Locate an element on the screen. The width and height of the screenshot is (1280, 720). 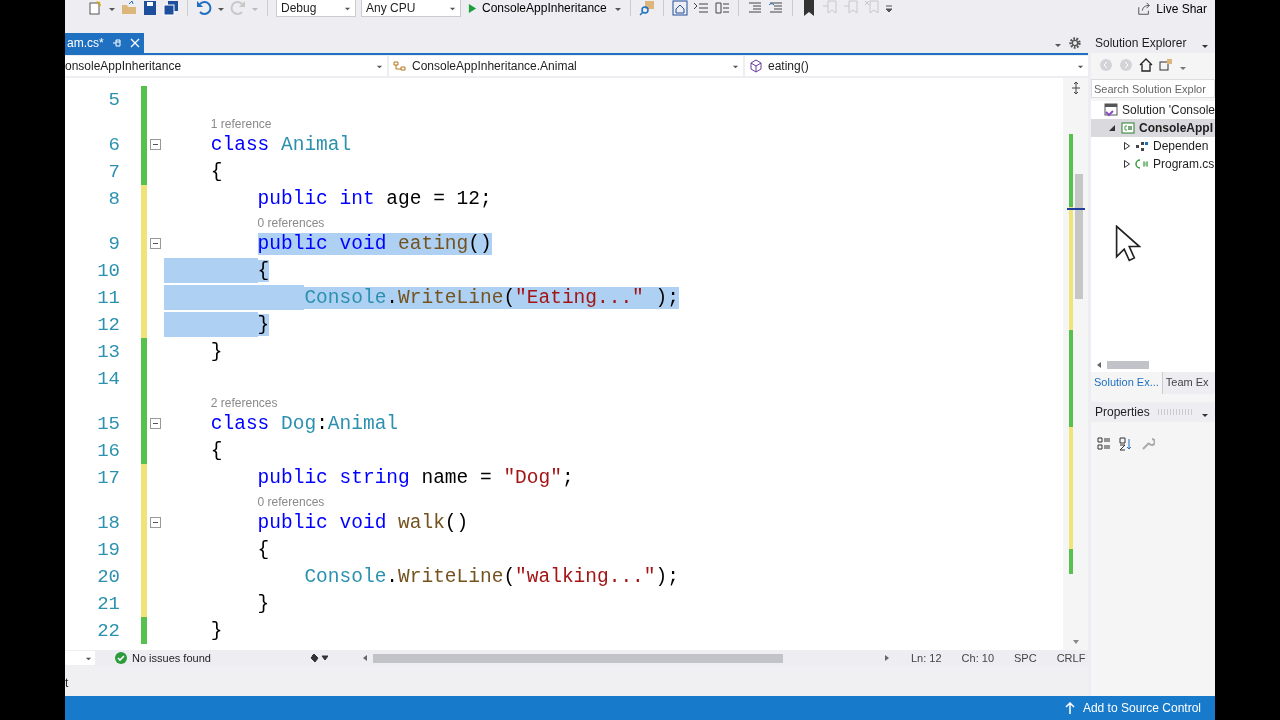
new-project-icon is located at coordinates (95, 8).